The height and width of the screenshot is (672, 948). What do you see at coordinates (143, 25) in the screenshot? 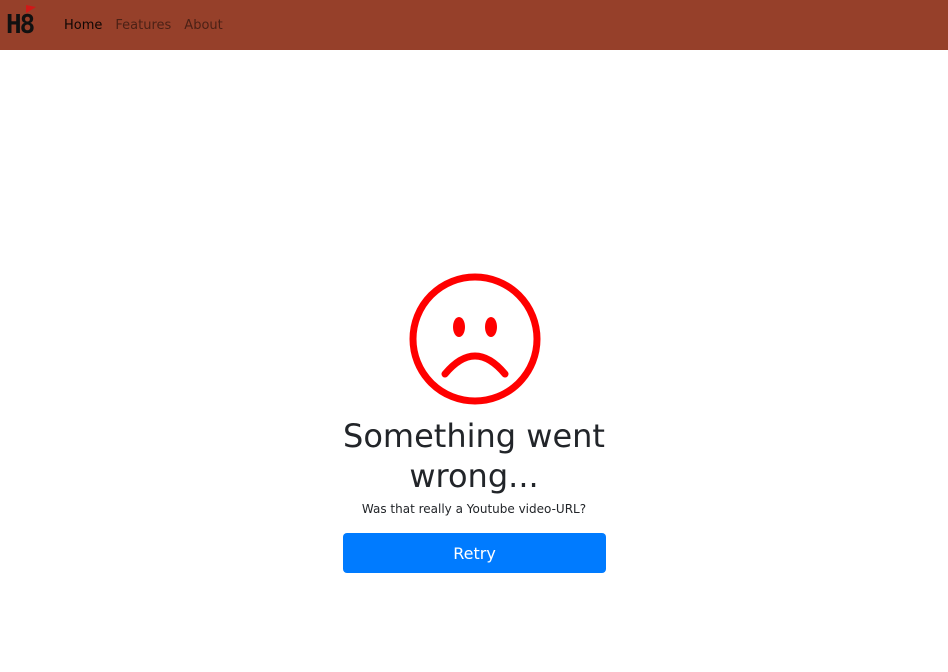
I see `nav-link-features: Features` at bounding box center [143, 25].